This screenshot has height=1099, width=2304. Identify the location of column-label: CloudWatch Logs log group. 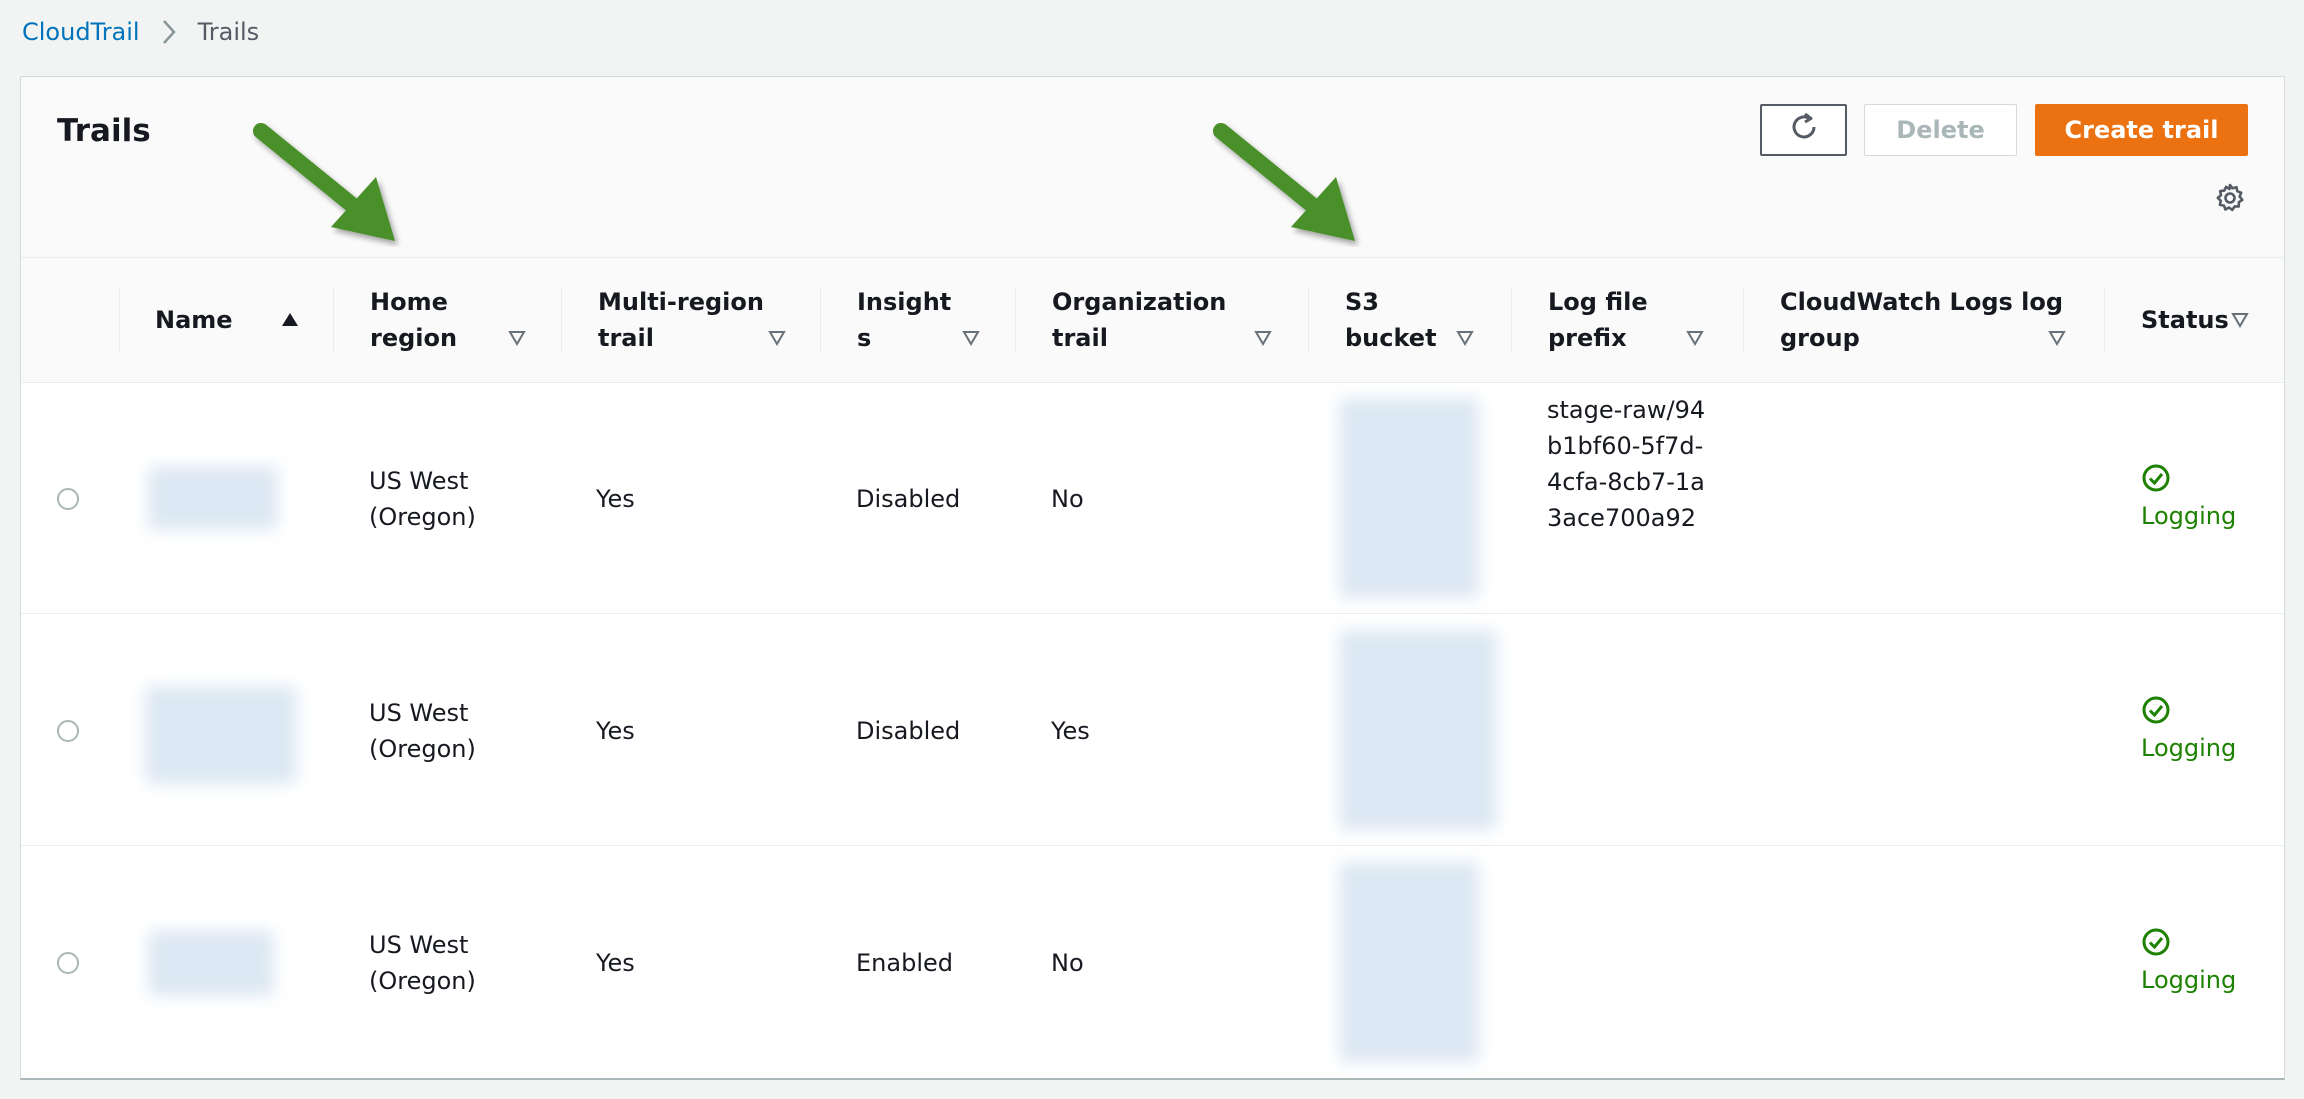
(1922, 320).